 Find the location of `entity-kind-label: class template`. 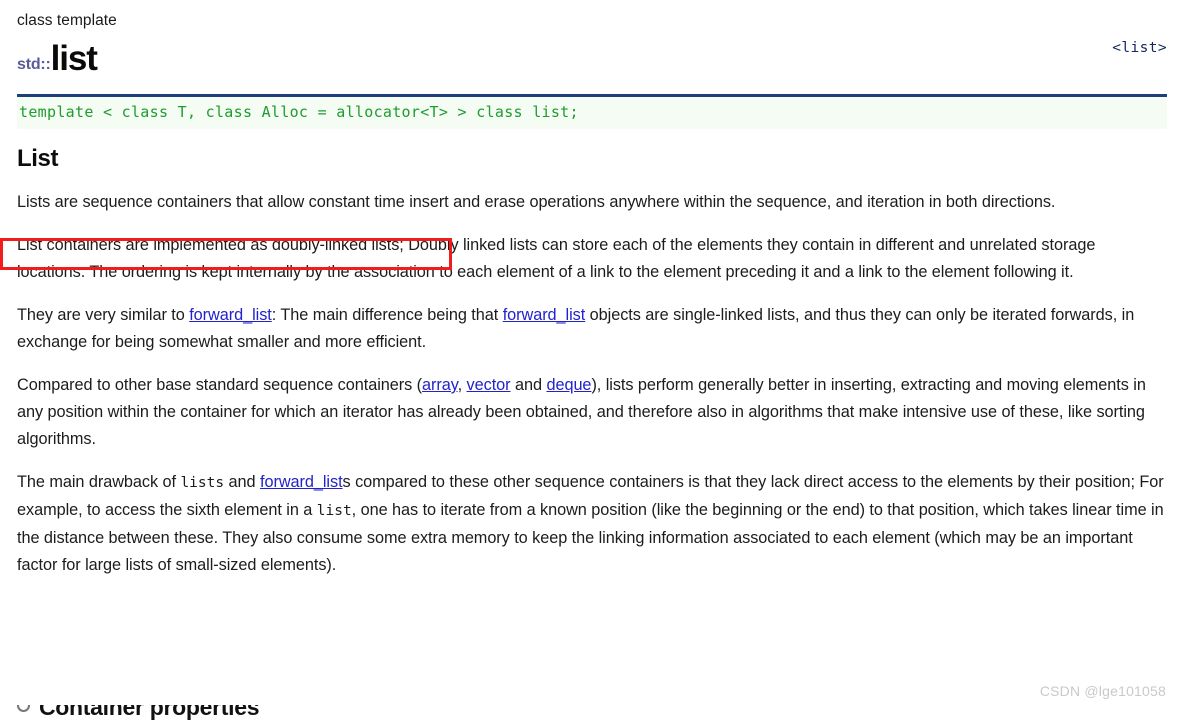

entity-kind-label: class template is located at coordinates (67, 20).